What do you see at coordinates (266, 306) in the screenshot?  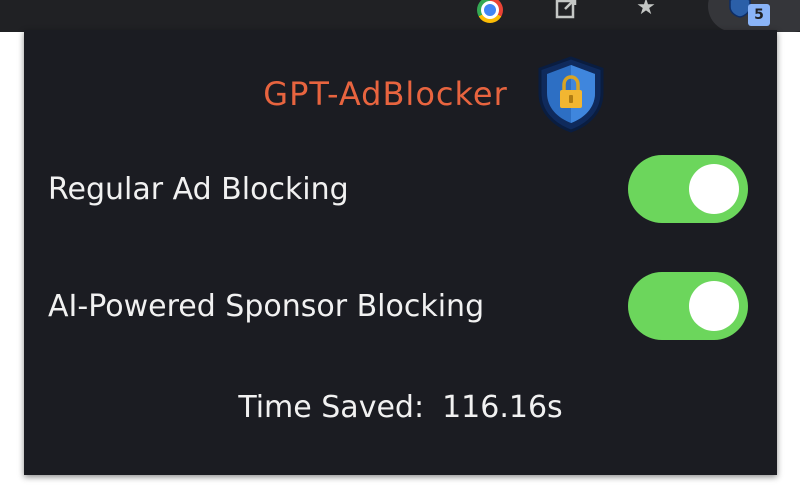 I see `setting-label: AI-Powered Sponsor Blocking` at bounding box center [266, 306].